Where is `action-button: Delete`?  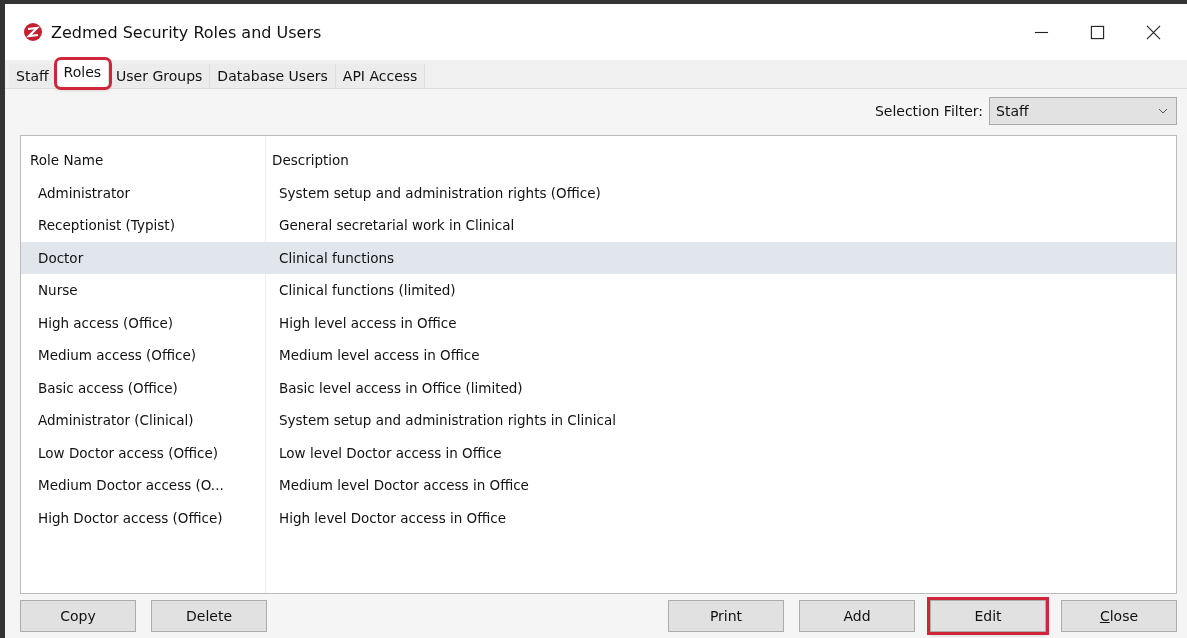
action-button: Delete is located at coordinates (209, 616).